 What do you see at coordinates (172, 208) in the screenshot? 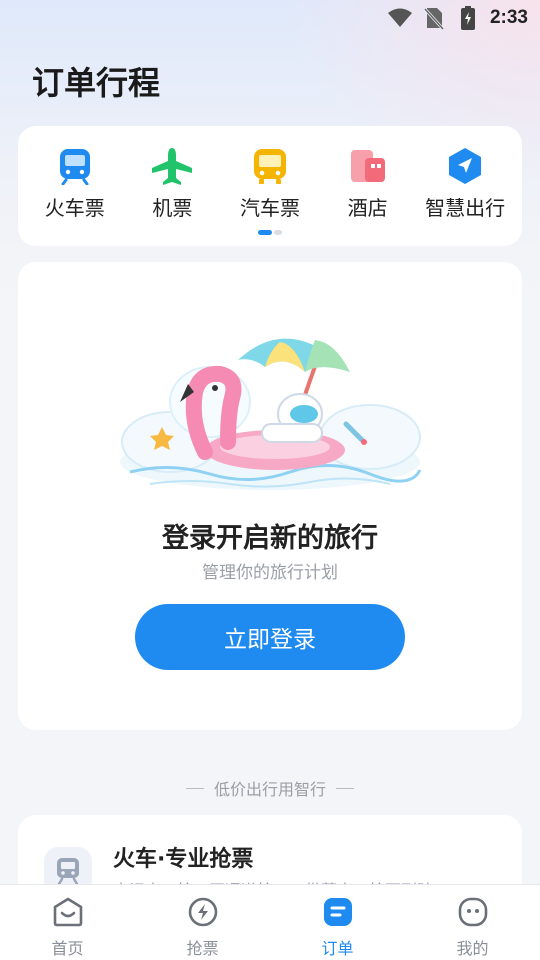
I see `category-label: 机票` at bounding box center [172, 208].